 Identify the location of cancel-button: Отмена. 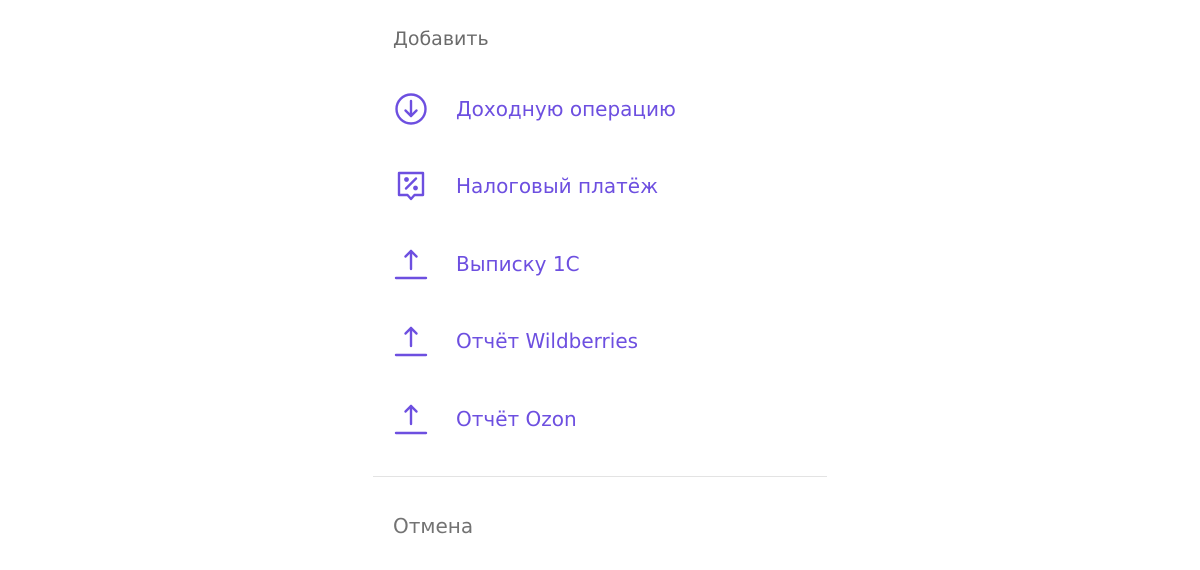
(433, 526).